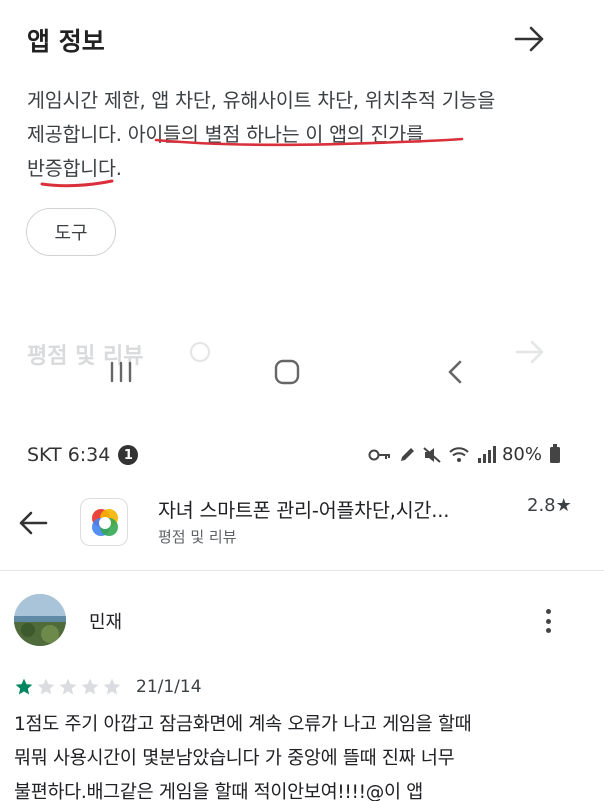 The image size is (604, 801). I want to click on home-icon, so click(287, 372).